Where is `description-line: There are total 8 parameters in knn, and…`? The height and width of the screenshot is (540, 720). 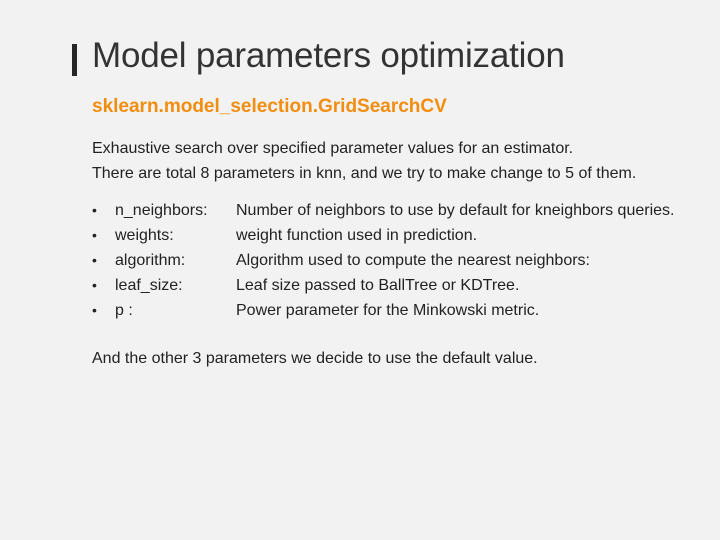
description-line: There are total 8 parameters in knn, and… is located at coordinates (364, 173).